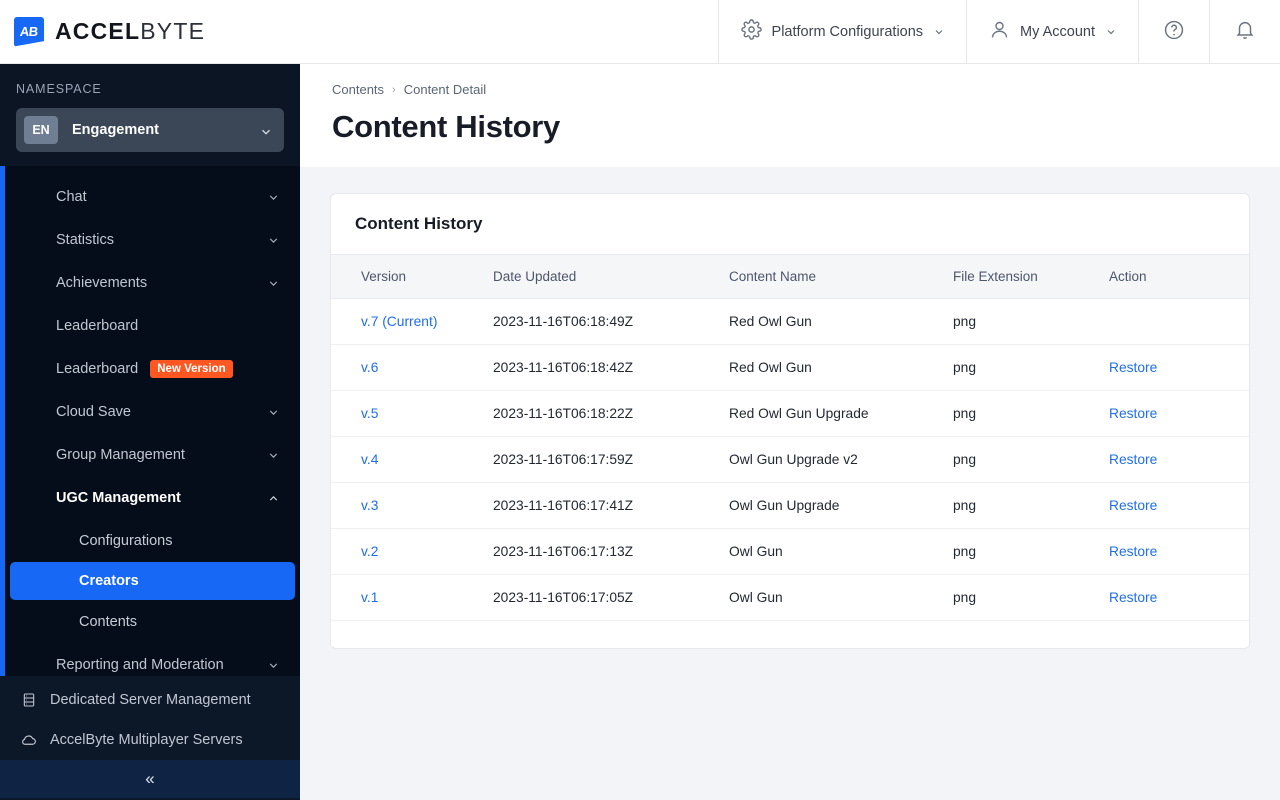  What do you see at coordinates (790, 89) in the screenshot?
I see `breadcrumb: Contents › Content Detail` at bounding box center [790, 89].